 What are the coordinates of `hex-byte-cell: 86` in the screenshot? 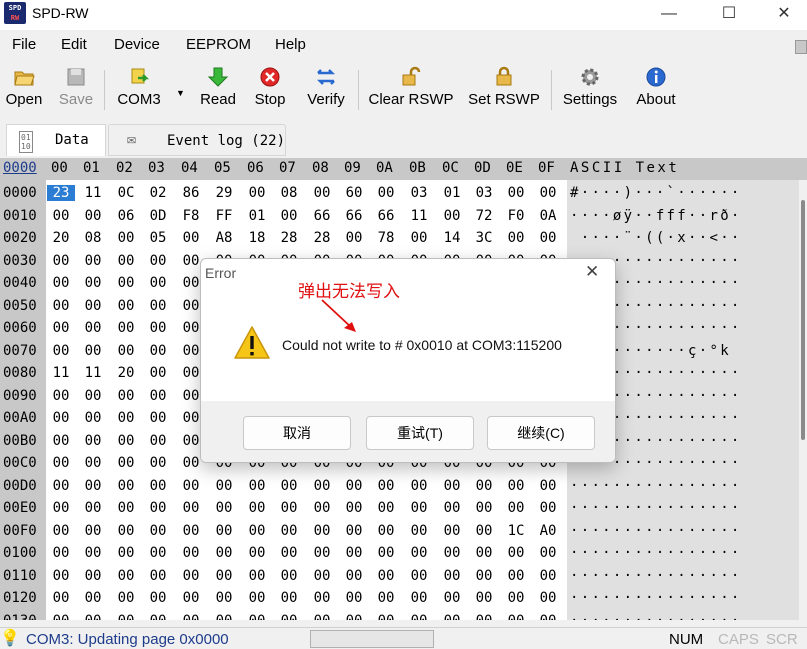 It's located at (191, 193).